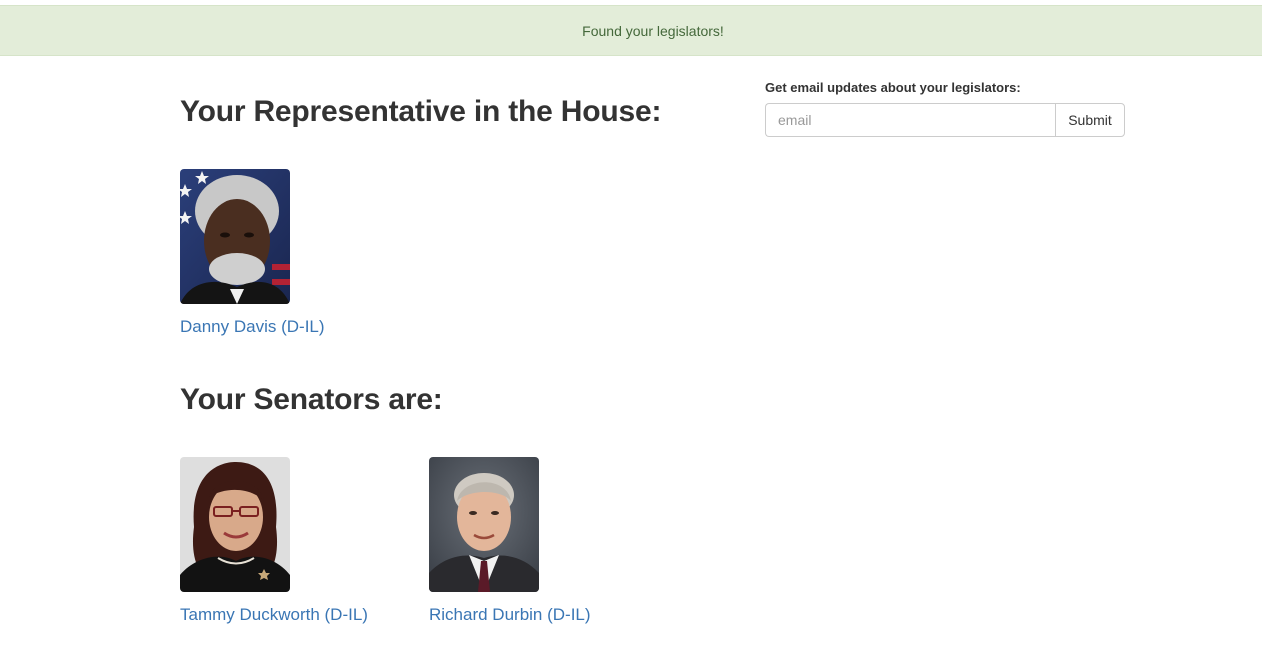  What do you see at coordinates (235, 524) in the screenshot?
I see `legislator-photo-tammy-duckworth` at bounding box center [235, 524].